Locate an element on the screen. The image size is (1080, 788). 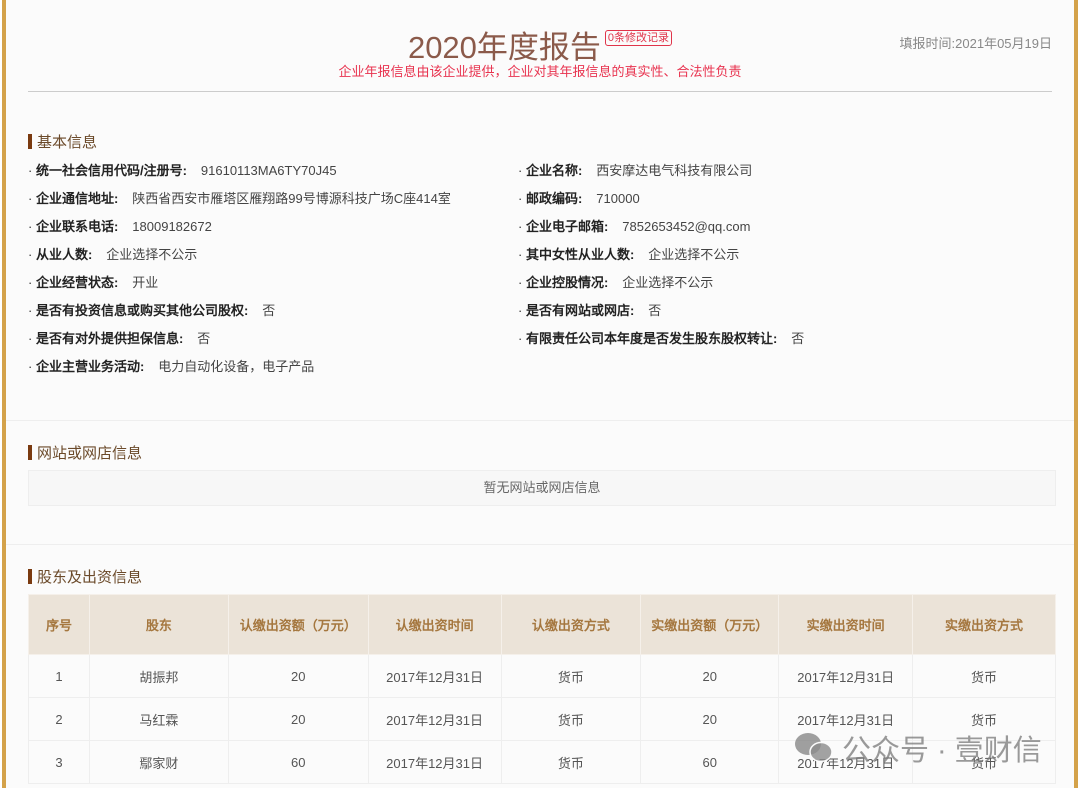
table-cell: 鄢家财 is located at coordinates (158, 762).